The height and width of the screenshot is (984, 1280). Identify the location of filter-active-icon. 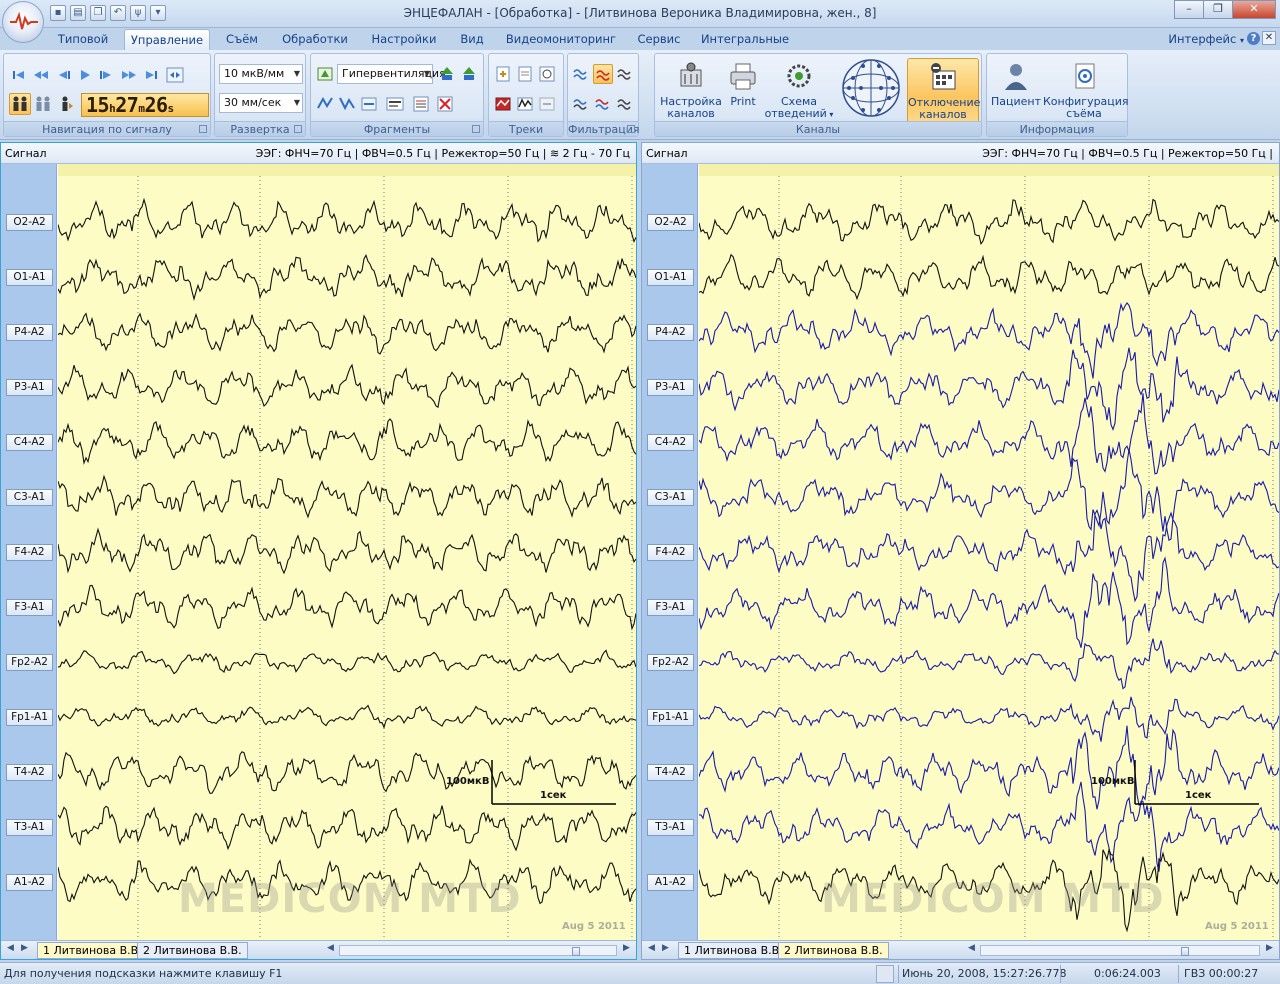
(603, 74).